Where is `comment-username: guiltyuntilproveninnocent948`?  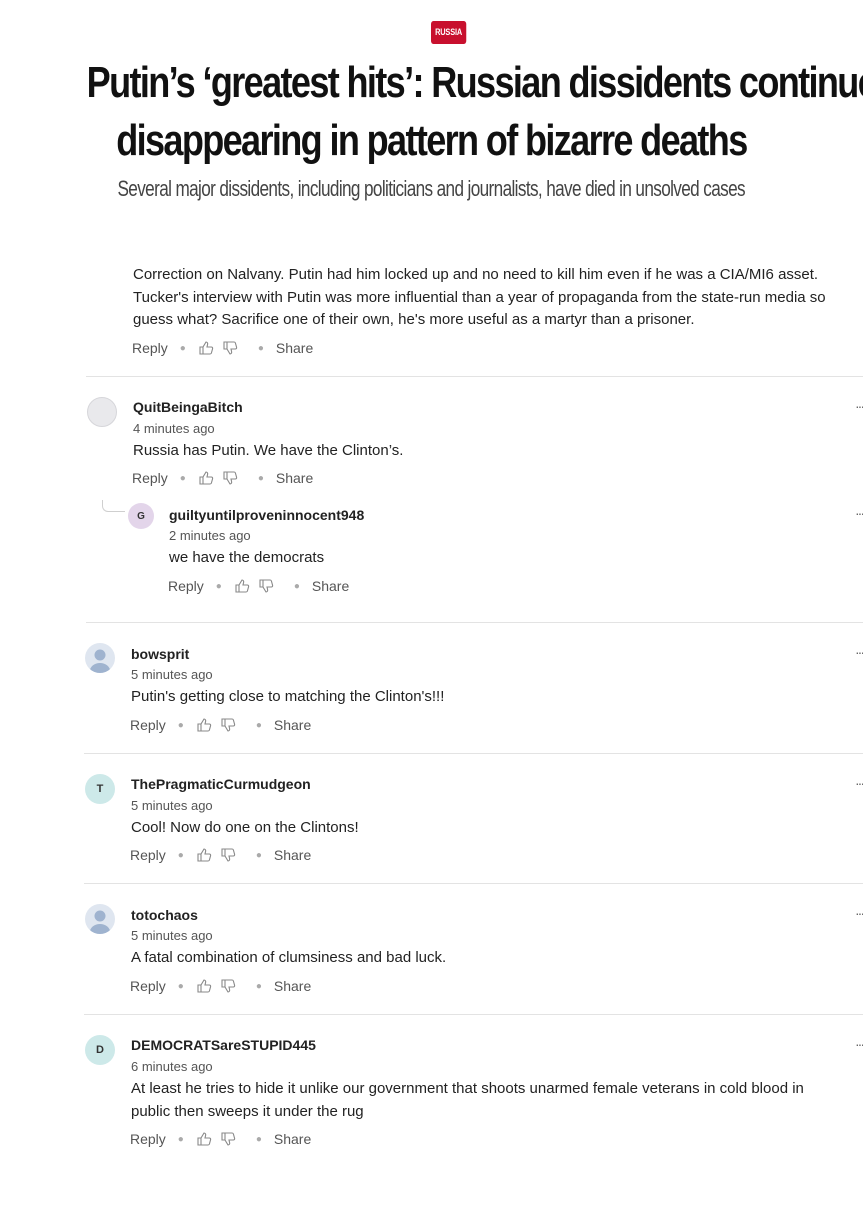 comment-username: guiltyuntilproveninnocent948 is located at coordinates (266, 515).